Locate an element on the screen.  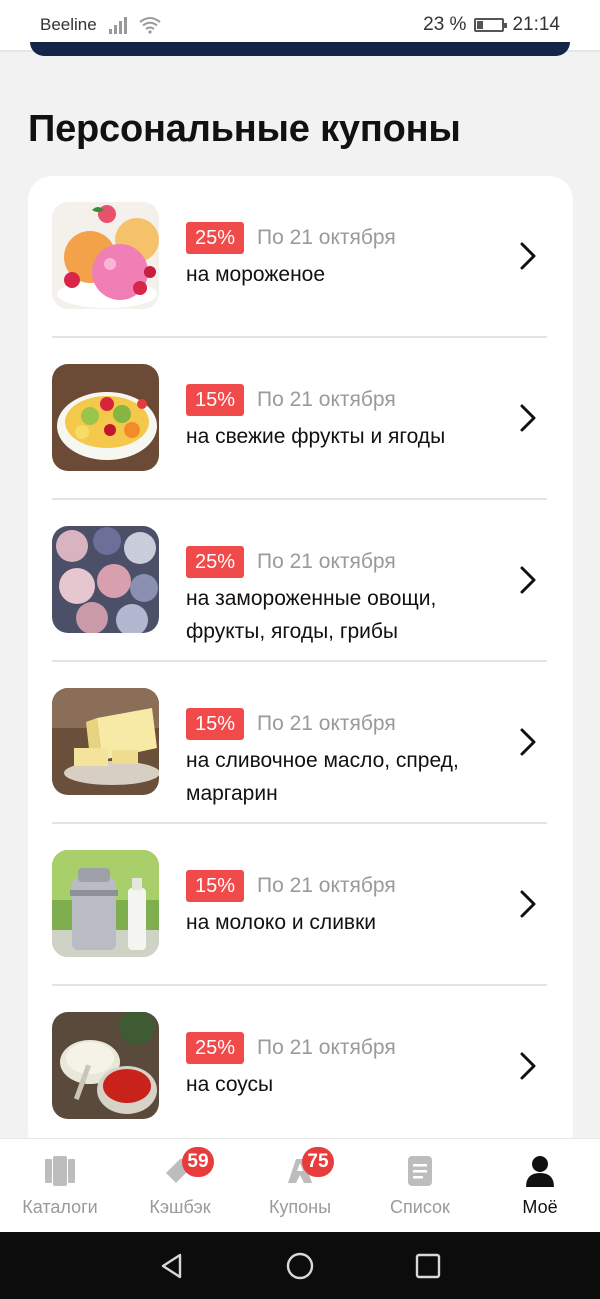
bottom-navigation: Каталоги 59 Кэшбэк 75 Купоны Список Моё is located at coordinates (300, 1185).